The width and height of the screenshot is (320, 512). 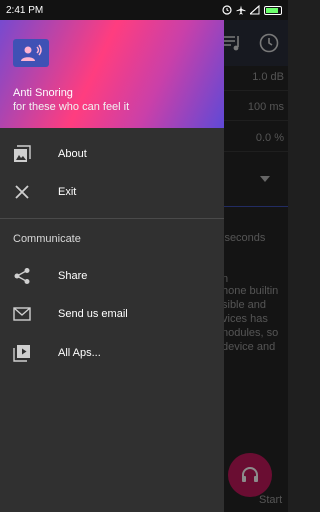 I want to click on drawer-item-share: Share, so click(x=112, y=276).